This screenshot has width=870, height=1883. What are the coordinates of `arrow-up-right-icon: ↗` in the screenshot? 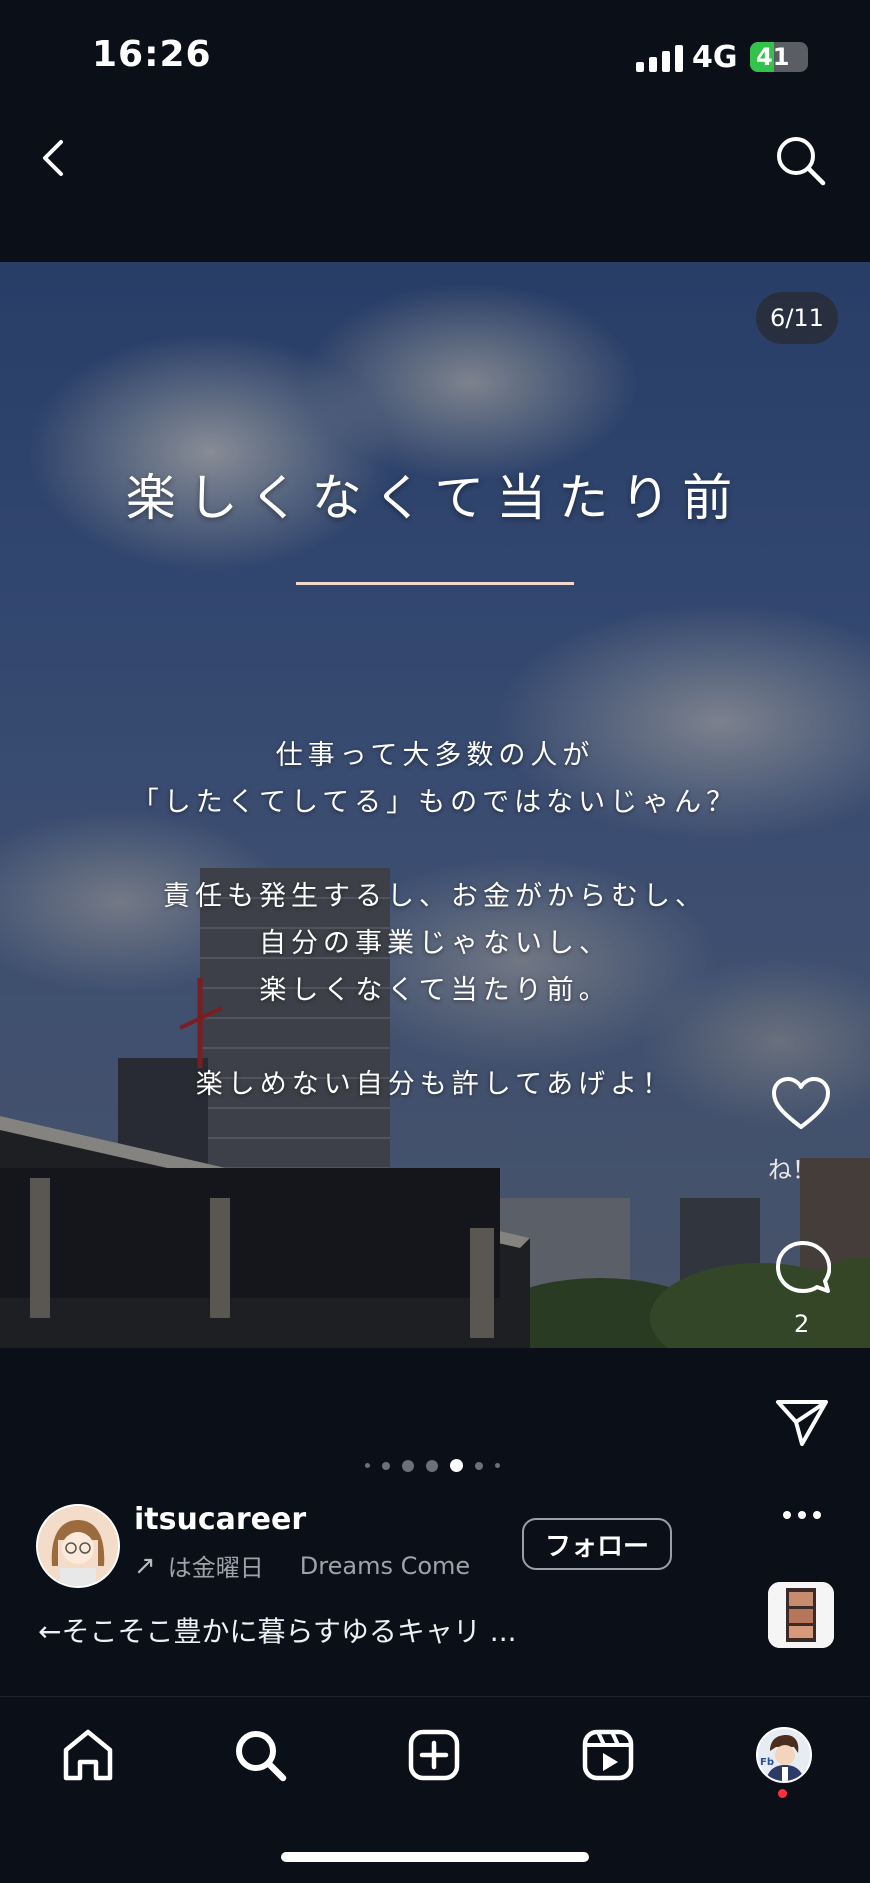 It's located at (145, 1565).